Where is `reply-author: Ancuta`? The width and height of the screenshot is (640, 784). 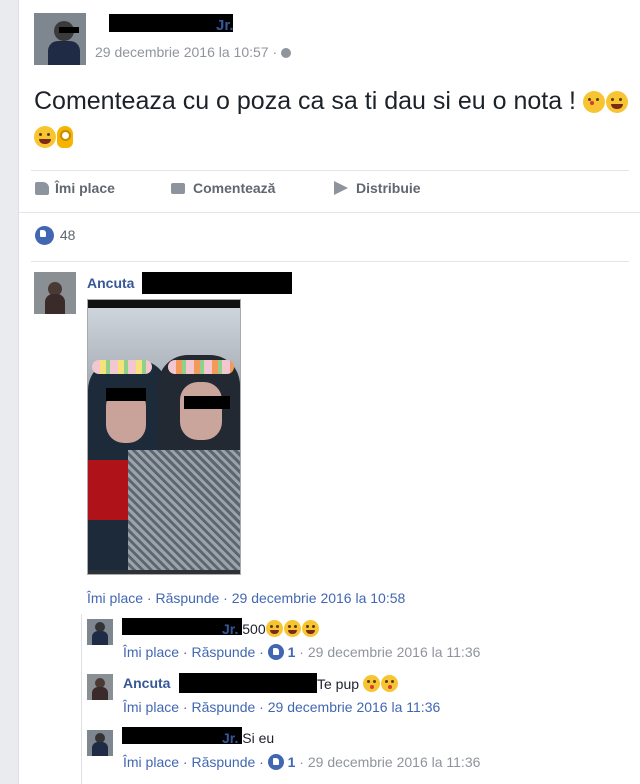
reply-author: Ancuta is located at coordinates (146, 683).